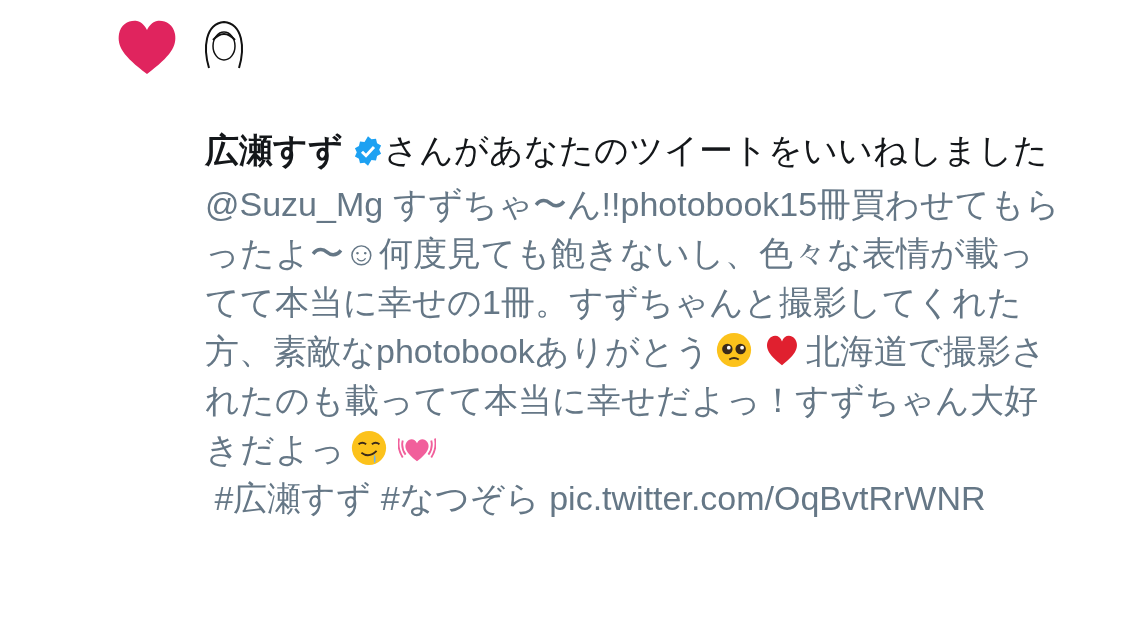 The image size is (1124, 632). What do you see at coordinates (627, 151) in the screenshot?
I see `notification-text: 広瀬すず さんがあなたのツイートをいいねしました` at bounding box center [627, 151].